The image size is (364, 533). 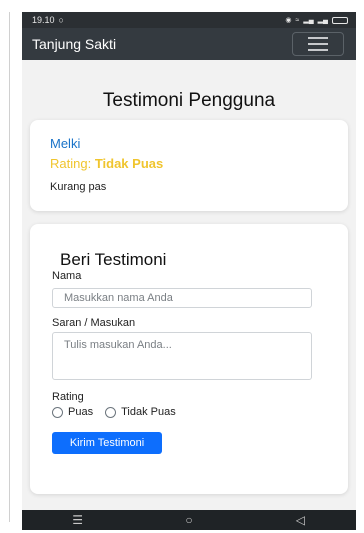 I want to click on wifi-icon: ≈, so click(x=297, y=20).